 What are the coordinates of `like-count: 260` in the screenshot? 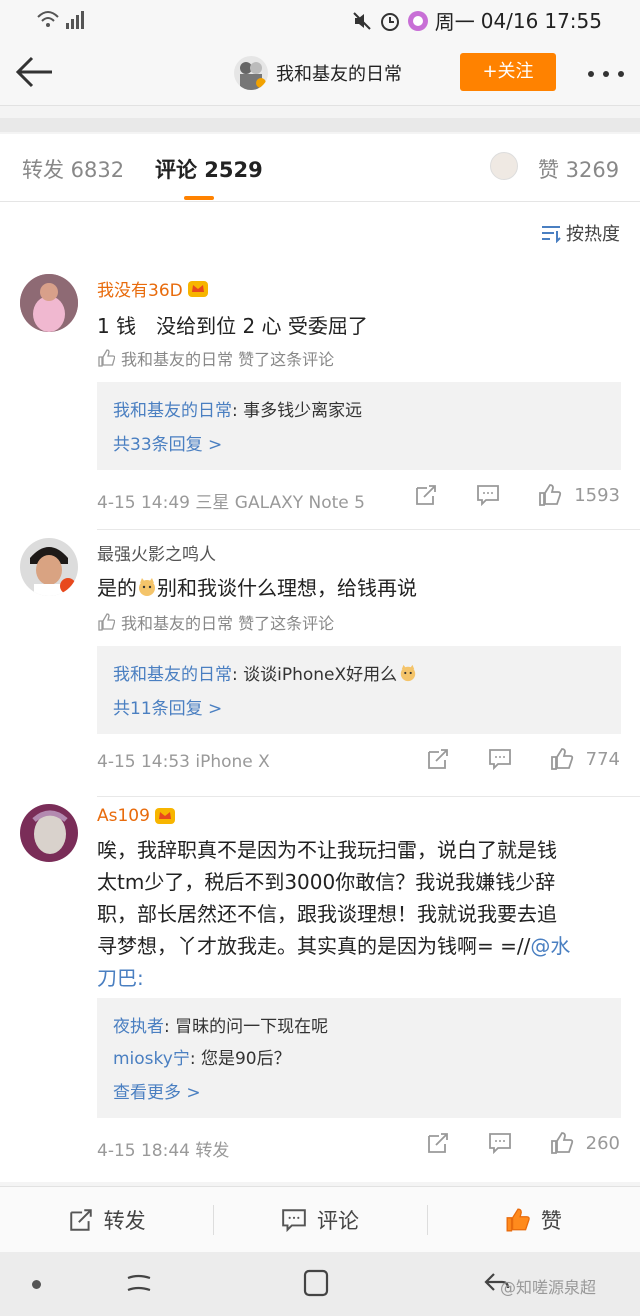 It's located at (602, 1143).